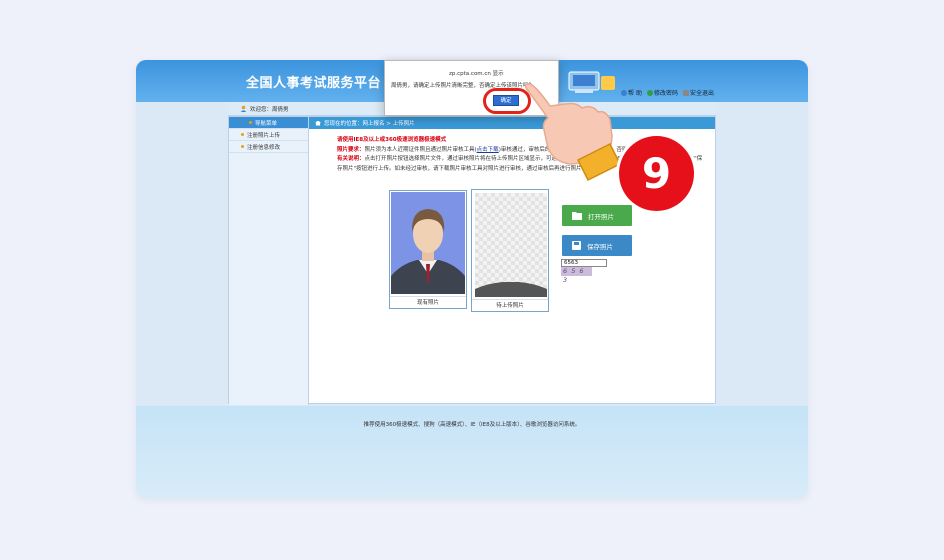  What do you see at coordinates (269, 109) in the screenshot?
I see `welcome-text: 欢迎您：周倩男` at bounding box center [269, 109].